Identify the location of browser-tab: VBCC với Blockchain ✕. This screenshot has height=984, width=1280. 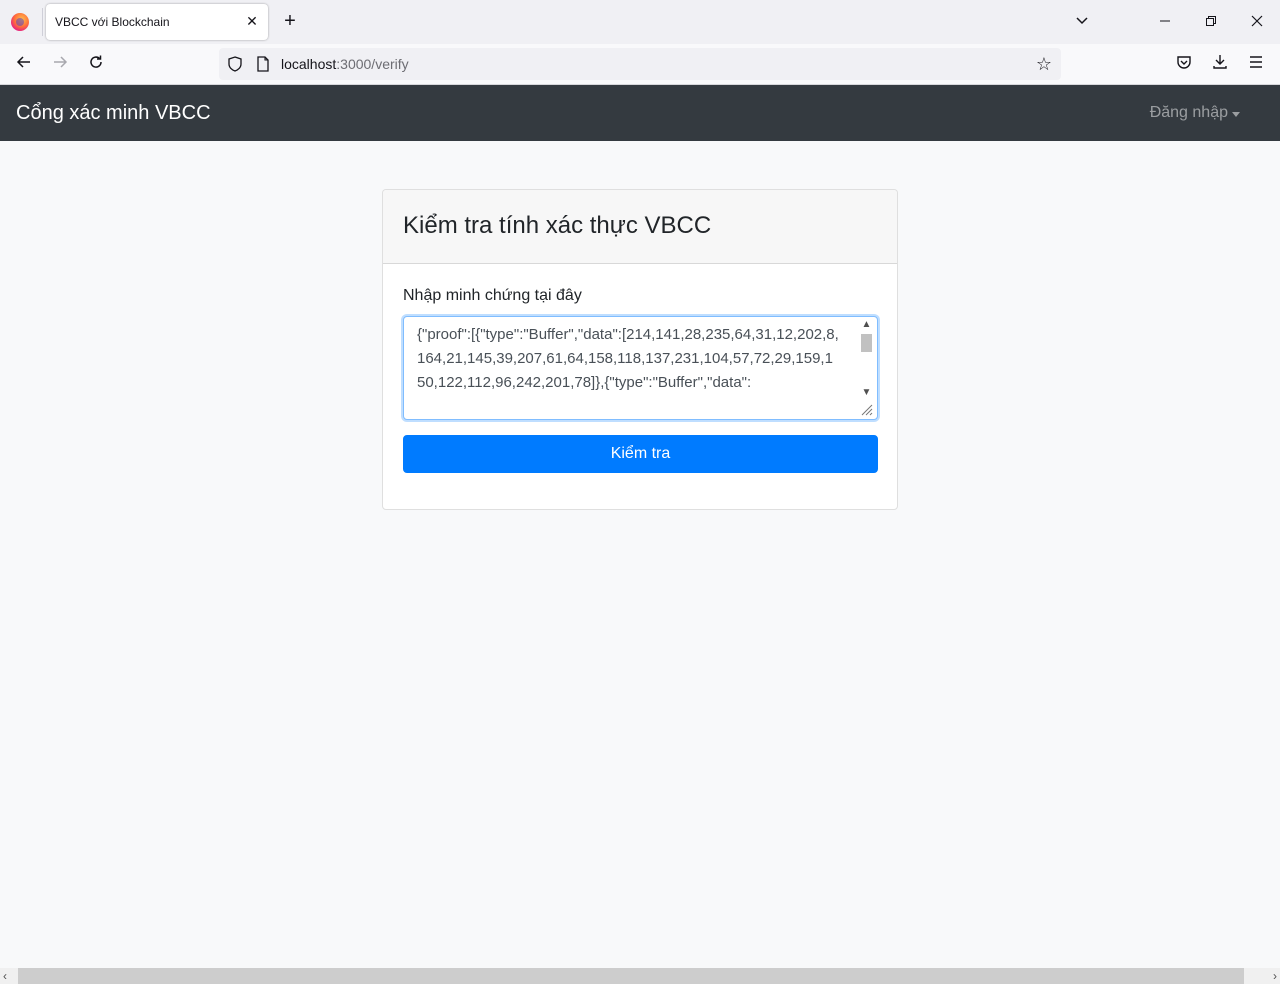
(157, 22).